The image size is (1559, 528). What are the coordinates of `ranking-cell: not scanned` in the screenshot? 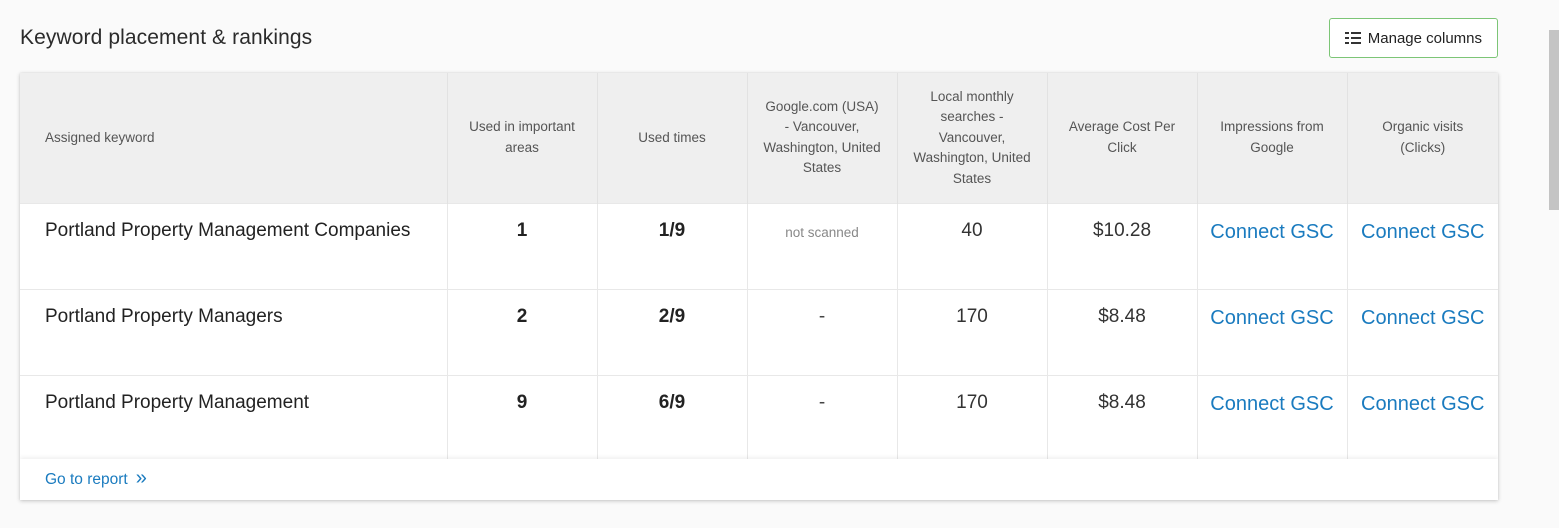 It's located at (822, 246).